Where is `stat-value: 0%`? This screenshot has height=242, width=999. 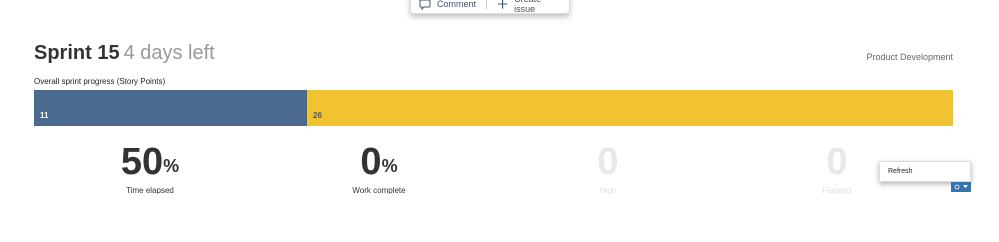
stat-value: 0% is located at coordinates (379, 162).